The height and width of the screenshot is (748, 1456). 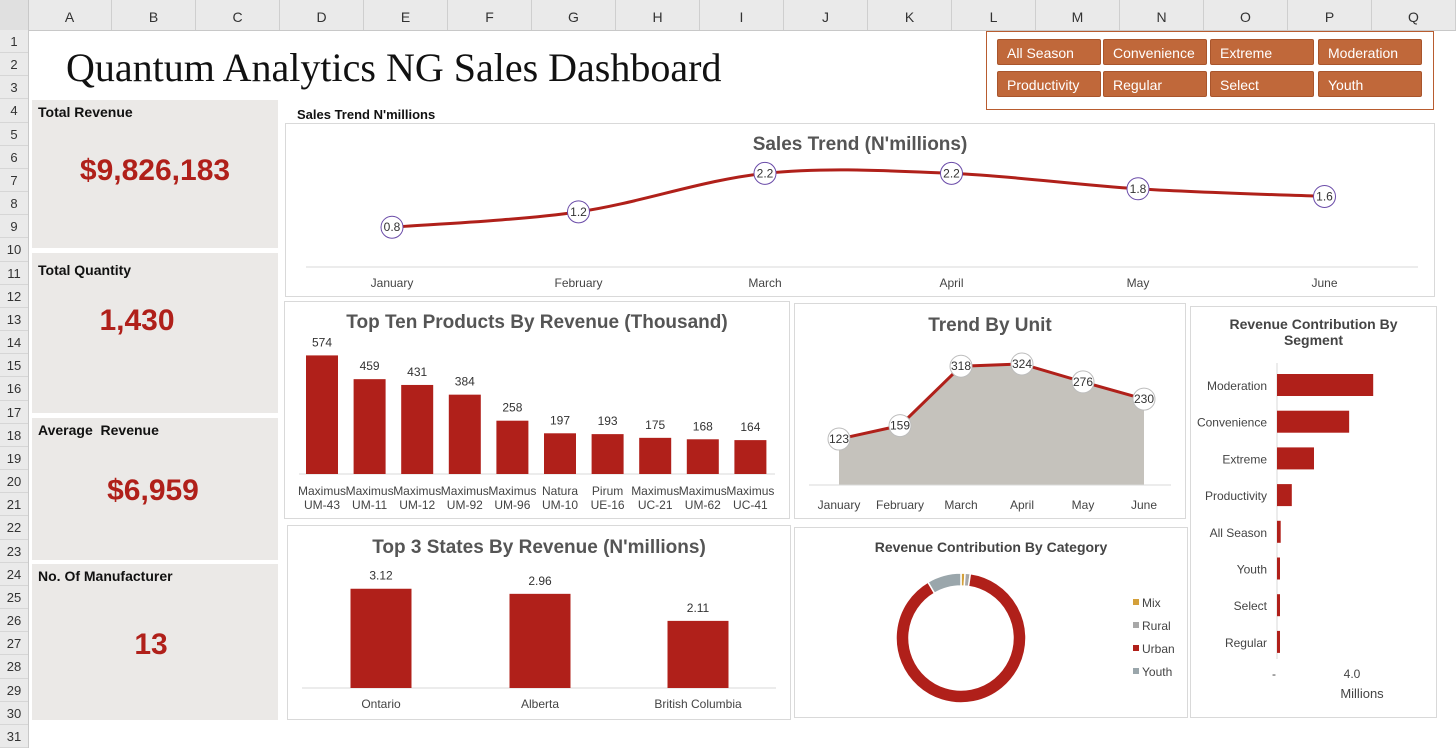 What do you see at coordinates (85, 270) in the screenshot?
I see `kpi-label: Total Quantity` at bounding box center [85, 270].